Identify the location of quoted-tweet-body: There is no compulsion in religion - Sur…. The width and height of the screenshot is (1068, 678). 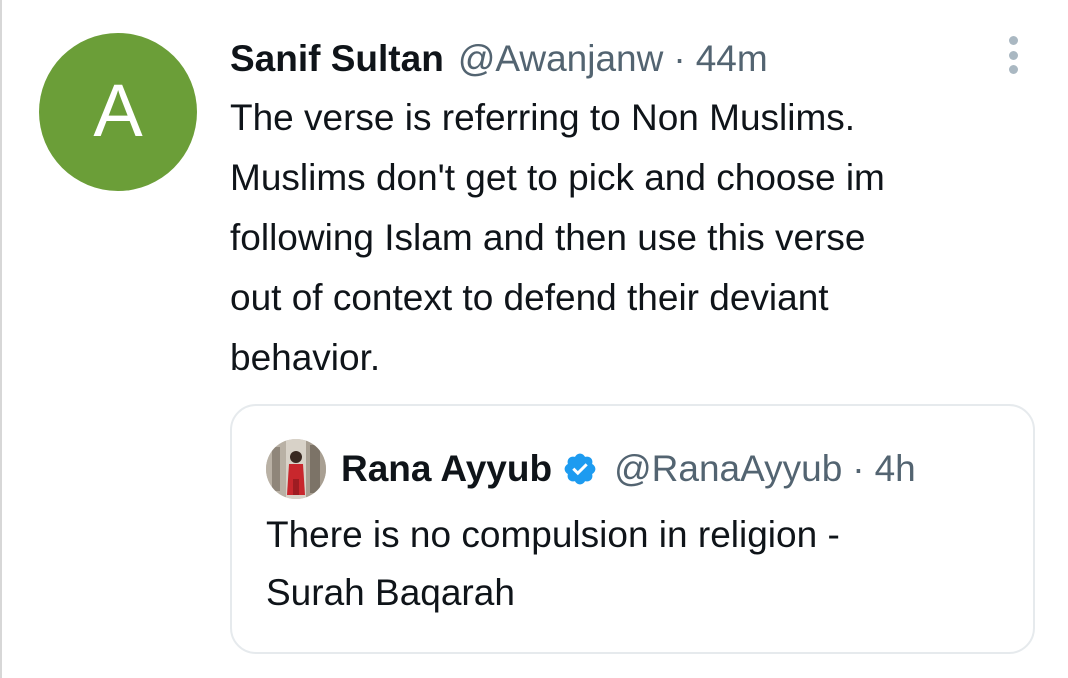
(636, 564).